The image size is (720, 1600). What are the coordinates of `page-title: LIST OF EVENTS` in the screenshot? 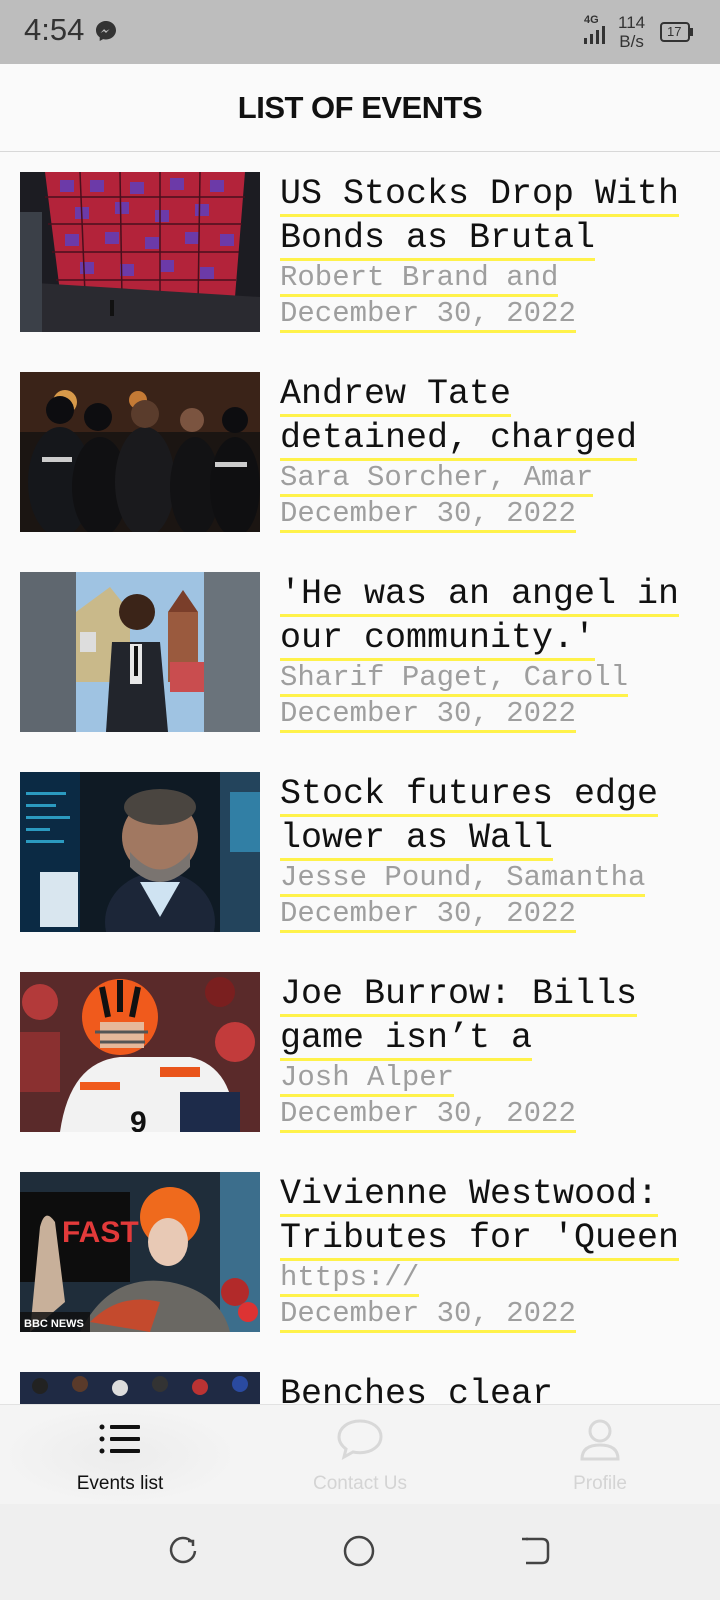 It's located at (360, 107).